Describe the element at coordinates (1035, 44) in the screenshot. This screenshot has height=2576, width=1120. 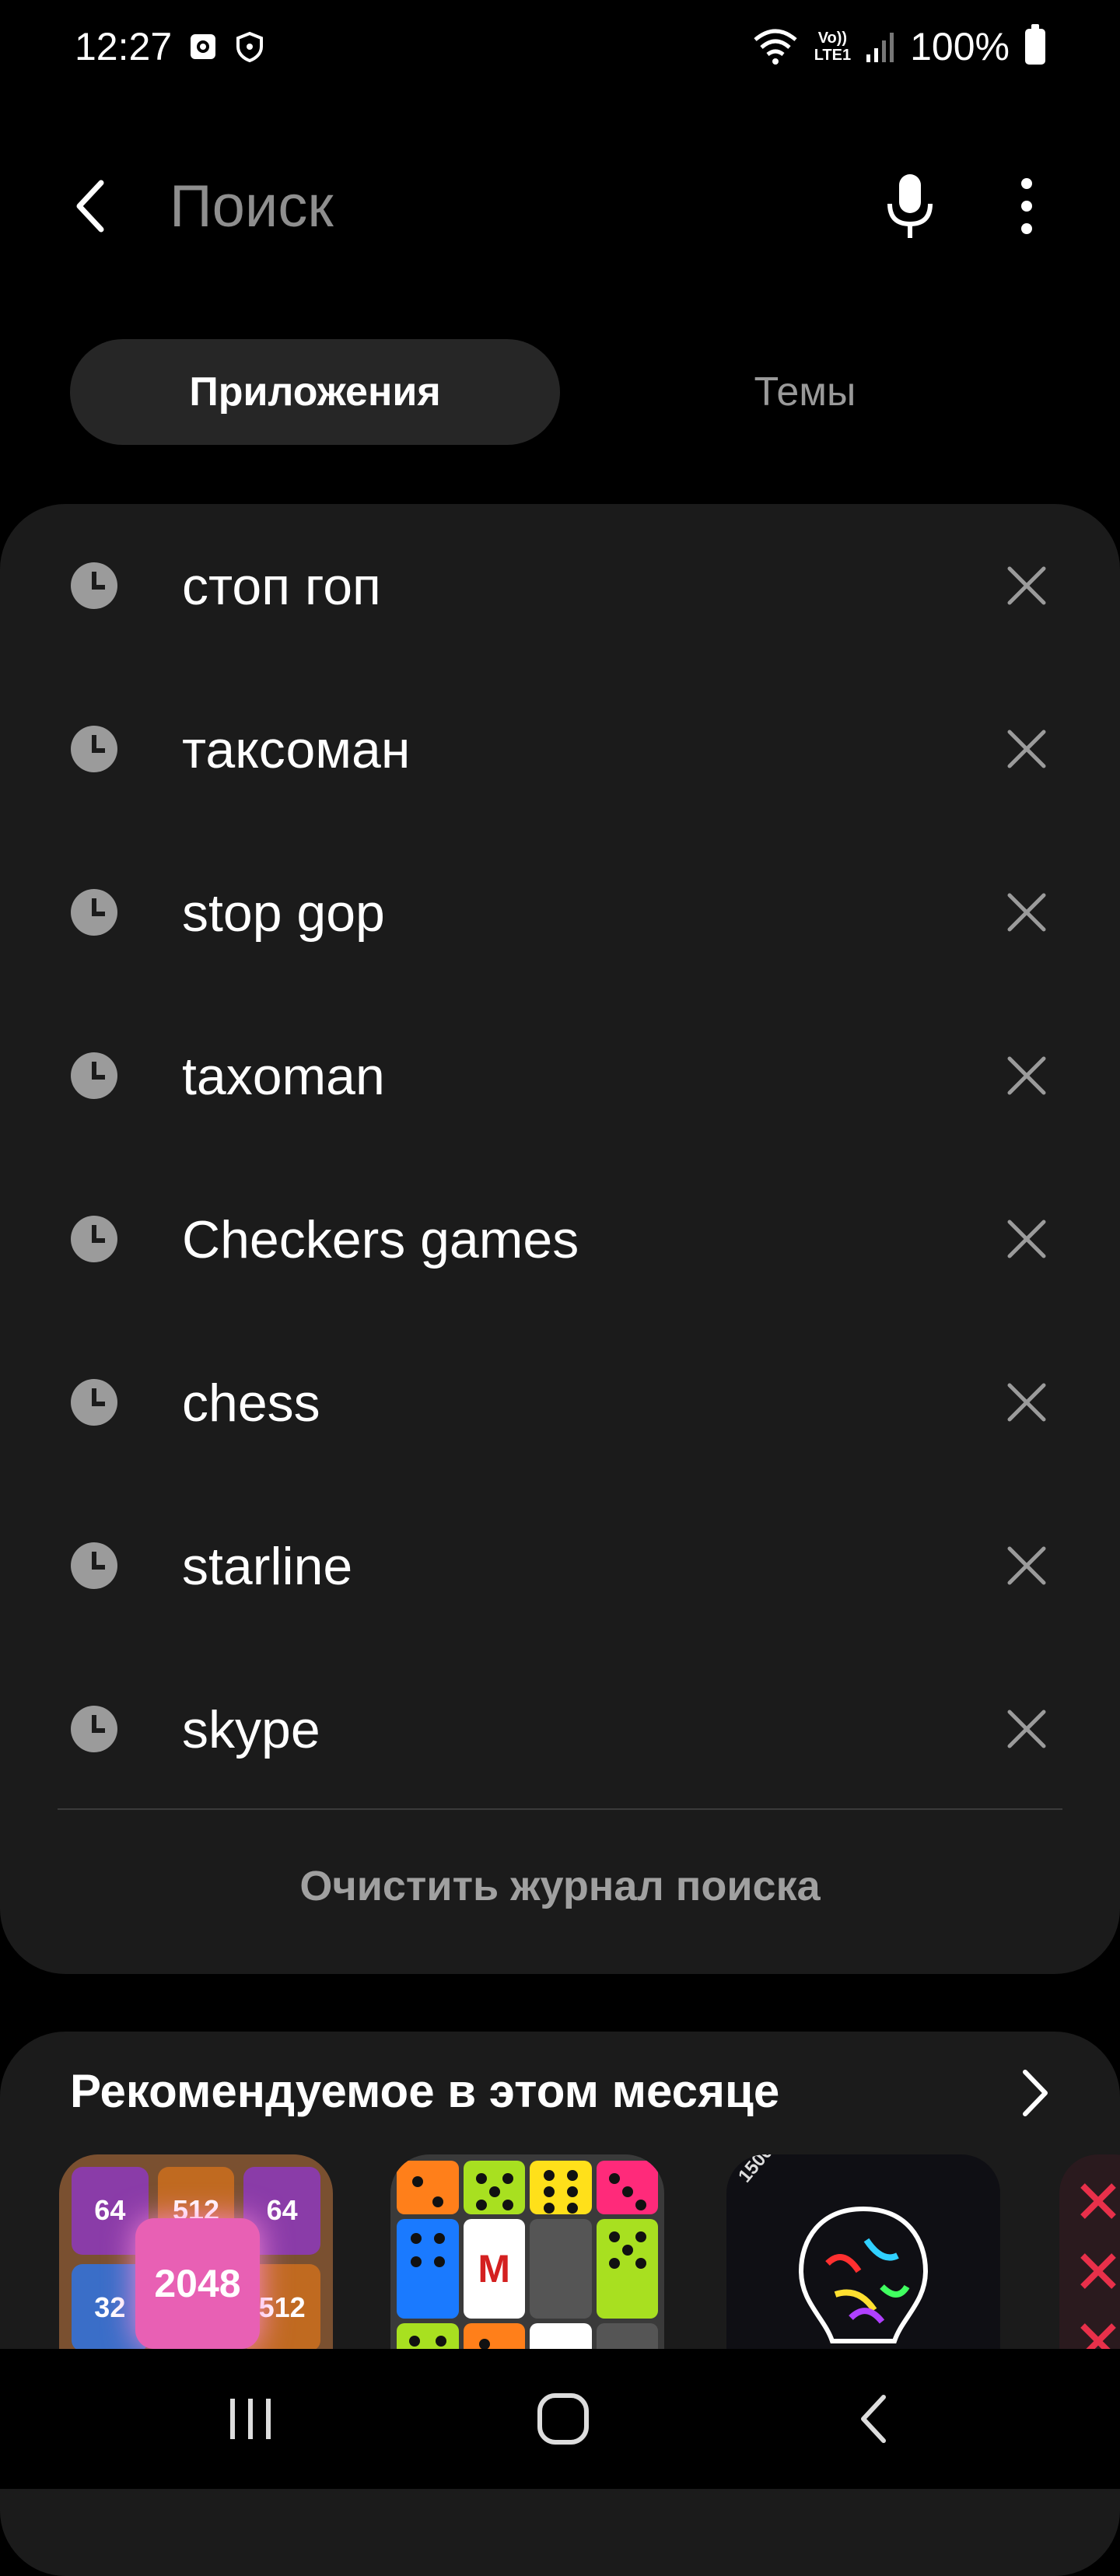
I see `battery-icon` at that location.